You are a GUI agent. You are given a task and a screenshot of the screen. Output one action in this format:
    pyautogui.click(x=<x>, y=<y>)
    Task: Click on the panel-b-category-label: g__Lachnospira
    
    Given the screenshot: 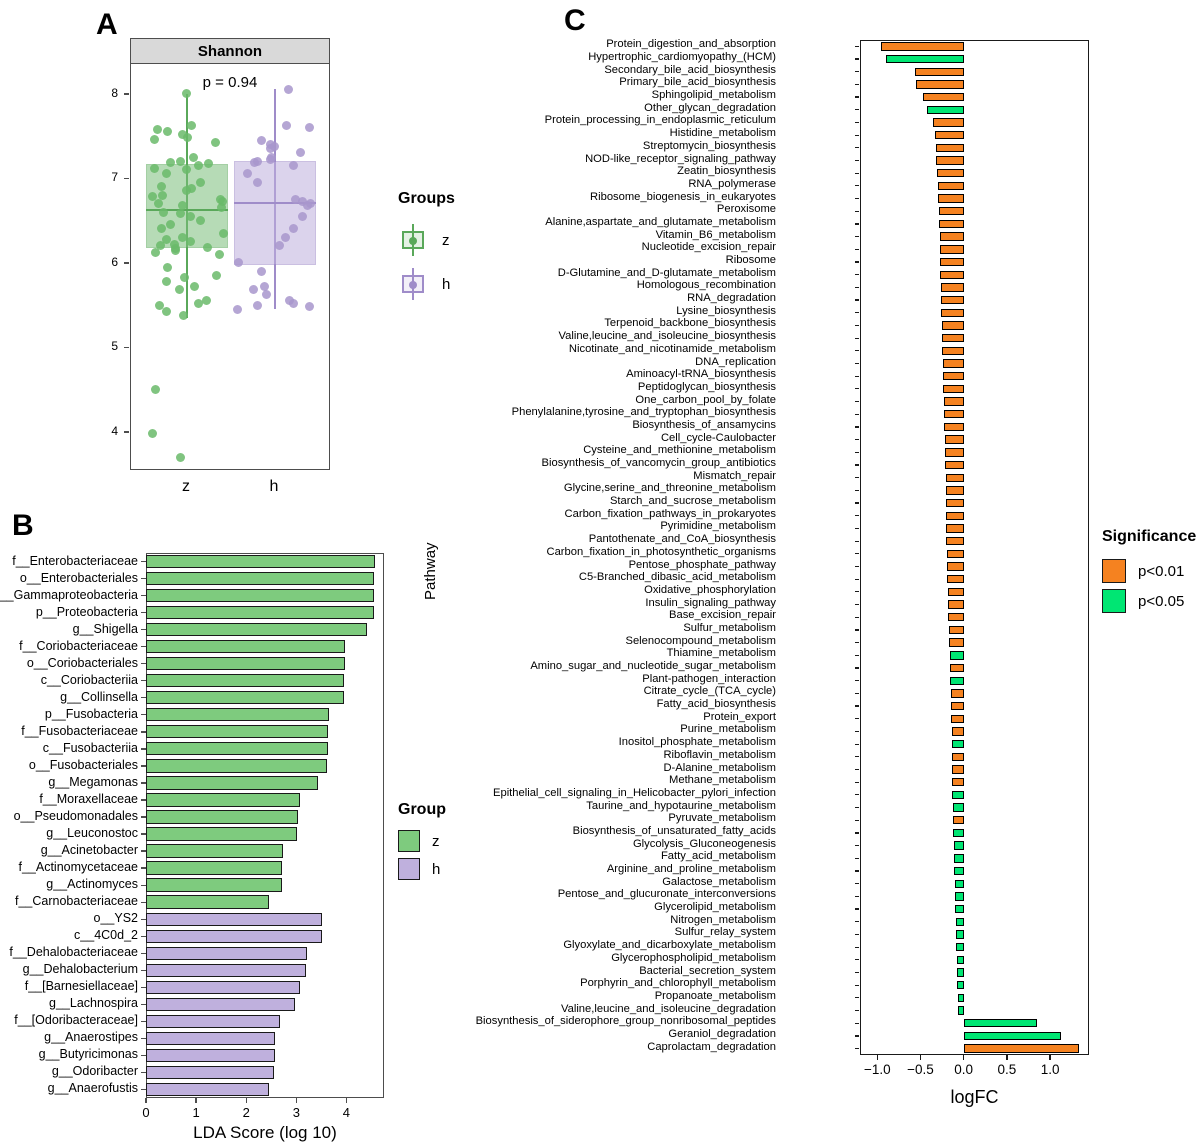 What is the action you would take?
    pyautogui.click(x=93, y=1003)
    